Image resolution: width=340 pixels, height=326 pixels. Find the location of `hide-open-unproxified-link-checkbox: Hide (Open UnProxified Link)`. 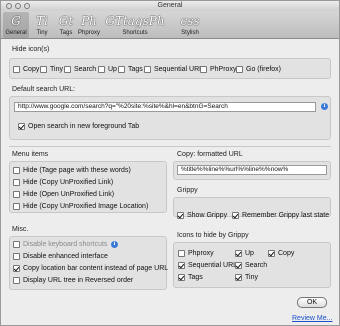

hide-open-unproxified-link-checkbox: Hide (Open UnProxified Link) is located at coordinates (63, 194).